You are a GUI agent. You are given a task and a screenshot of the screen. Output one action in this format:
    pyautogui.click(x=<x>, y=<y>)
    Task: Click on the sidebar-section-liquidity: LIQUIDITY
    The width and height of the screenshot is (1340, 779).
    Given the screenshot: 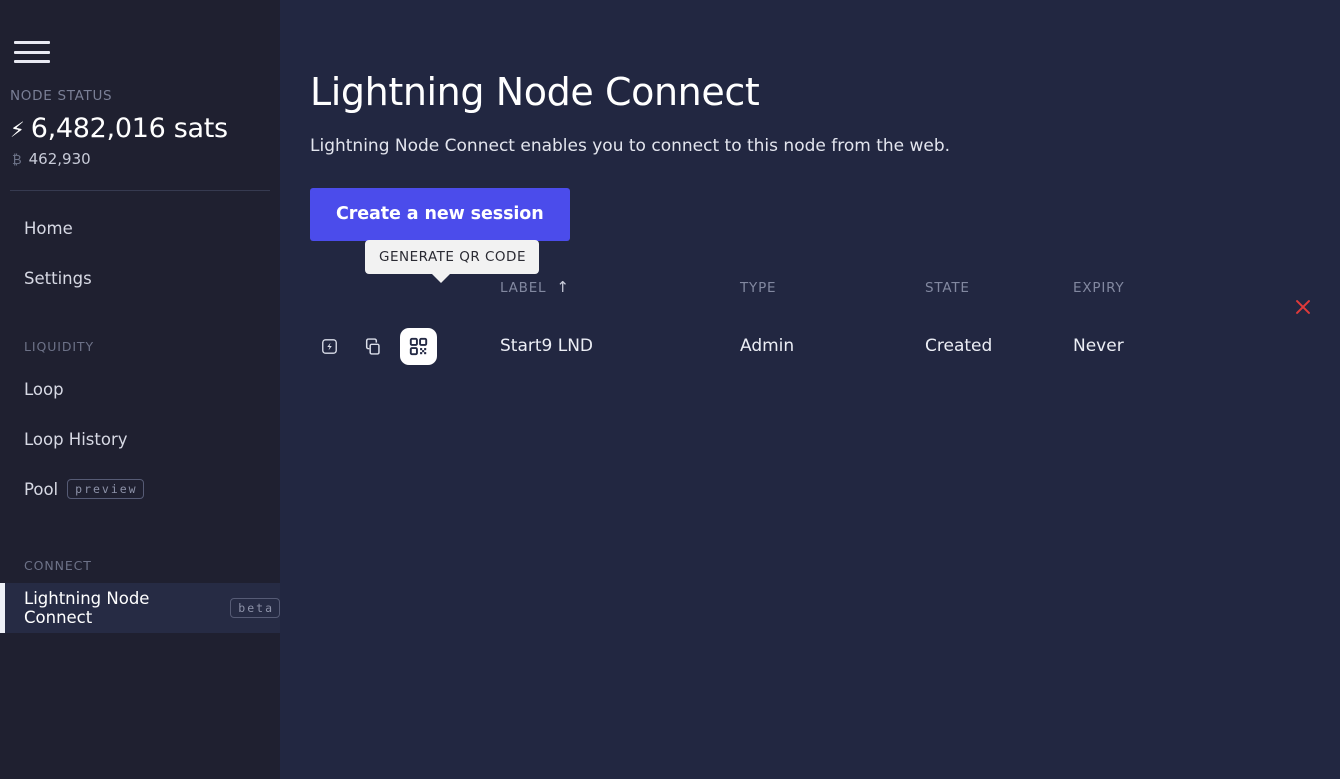 What is the action you would take?
    pyautogui.click(x=59, y=346)
    